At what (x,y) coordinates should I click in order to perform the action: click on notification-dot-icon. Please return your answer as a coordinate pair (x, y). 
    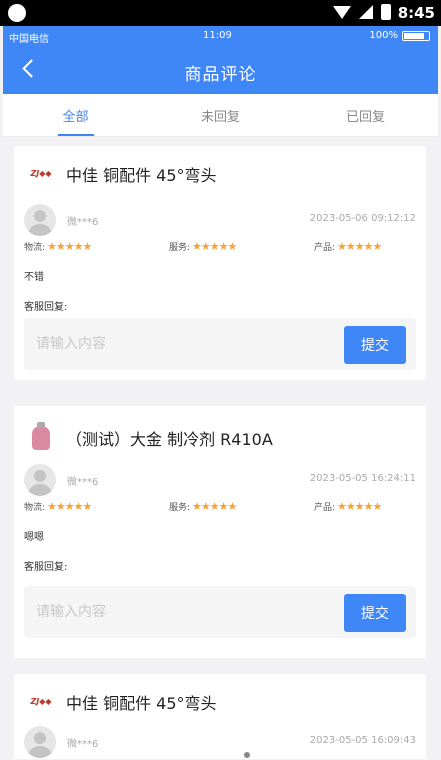
    Looking at the image, I should click on (17, 13).